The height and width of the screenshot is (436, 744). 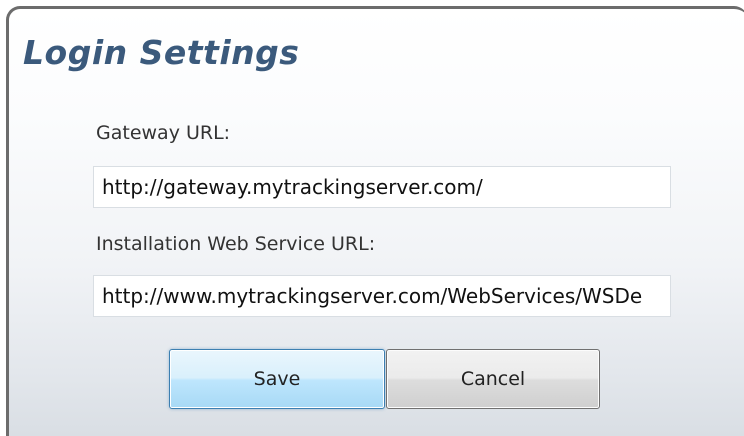 What do you see at coordinates (236, 244) in the screenshot?
I see `web-service-url-label: Installation Web Service URL:` at bounding box center [236, 244].